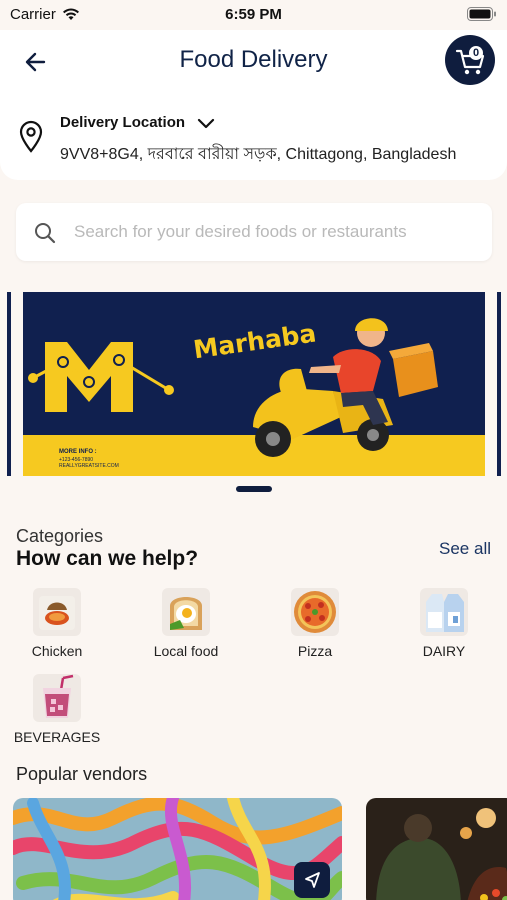  I want to click on chevron-down-icon, so click(206, 123).